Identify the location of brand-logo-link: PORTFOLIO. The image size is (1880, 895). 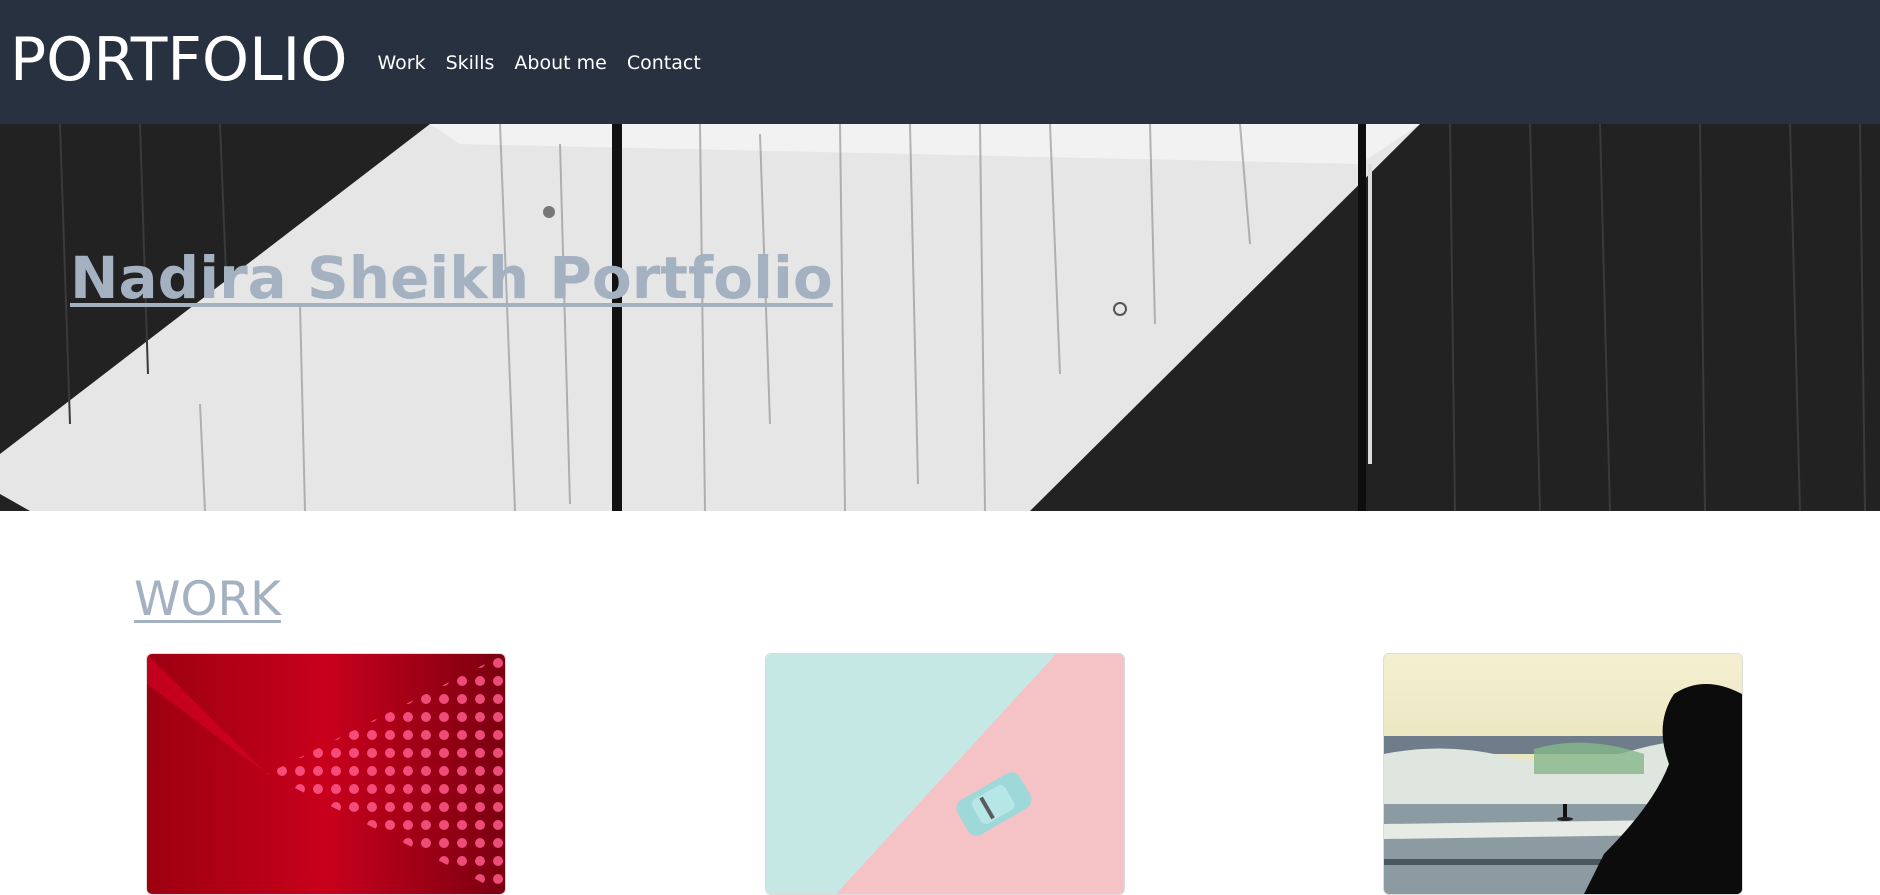
(178, 60).